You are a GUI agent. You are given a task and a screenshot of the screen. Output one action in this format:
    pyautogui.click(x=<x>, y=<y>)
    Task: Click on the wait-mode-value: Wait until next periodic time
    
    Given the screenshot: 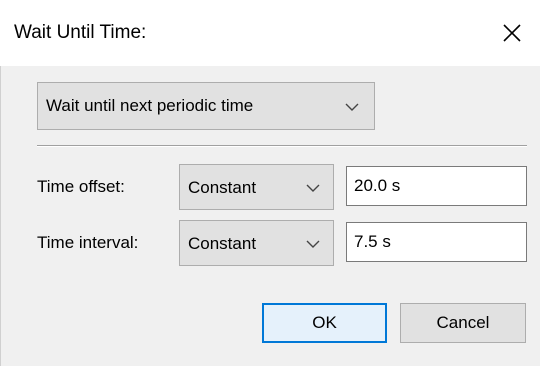 What is the action you would take?
    pyautogui.click(x=150, y=105)
    